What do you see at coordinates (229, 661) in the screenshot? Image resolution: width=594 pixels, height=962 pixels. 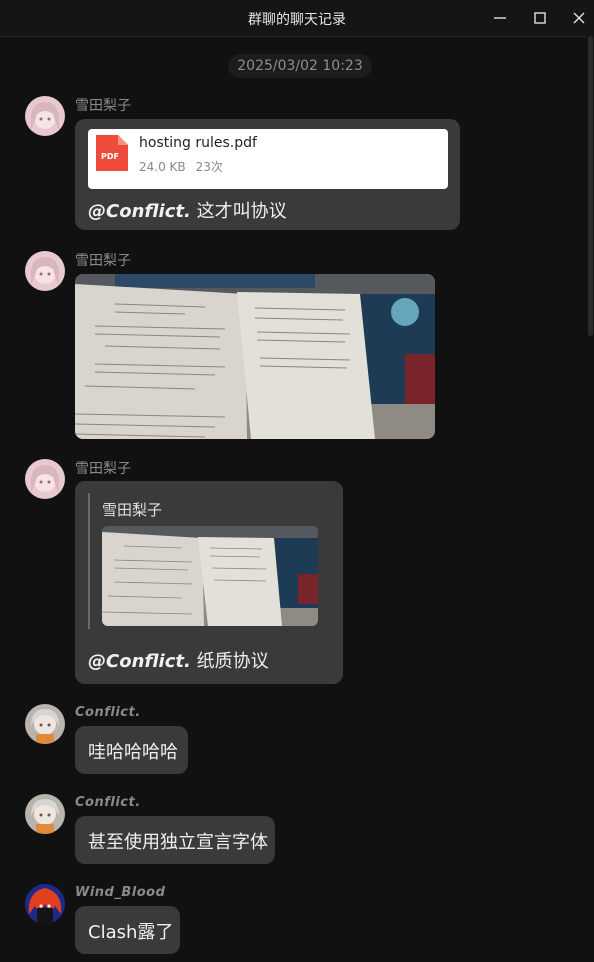 I see `message-body: 纸质协议` at bounding box center [229, 661].